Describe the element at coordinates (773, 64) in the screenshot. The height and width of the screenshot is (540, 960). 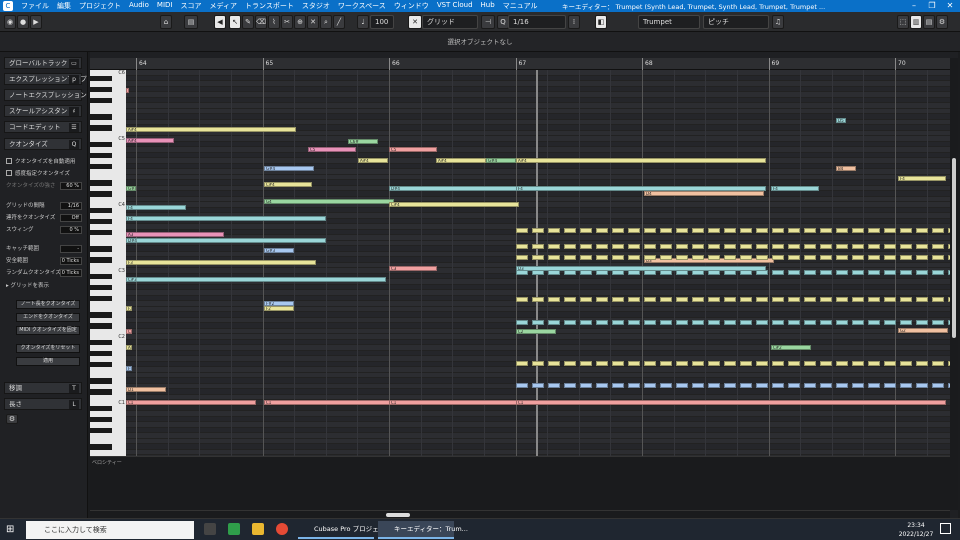
I see `ruler-bar-69: 69` at that location.